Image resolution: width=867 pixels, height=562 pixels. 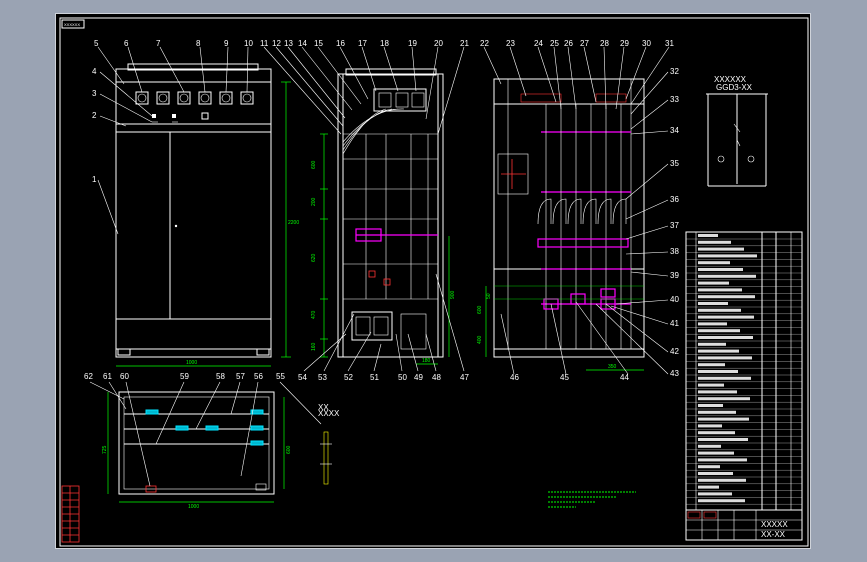 What do you see at coordinates (674, 71) in the screenshot?
I see `item-balloon-32: 32` at bounding box center [674, 71].